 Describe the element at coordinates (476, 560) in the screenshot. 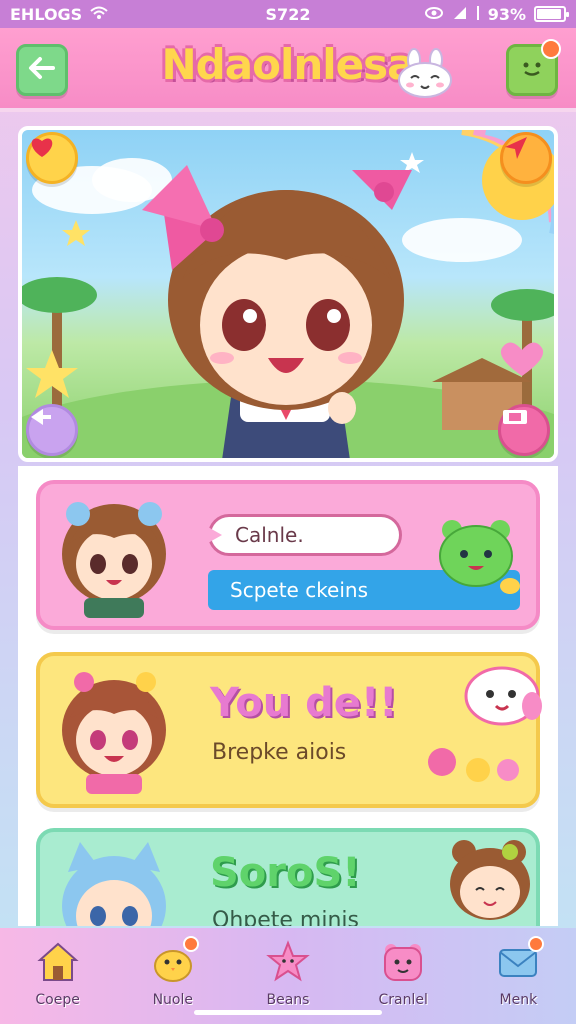

I see `green-bear-icon` at that location.